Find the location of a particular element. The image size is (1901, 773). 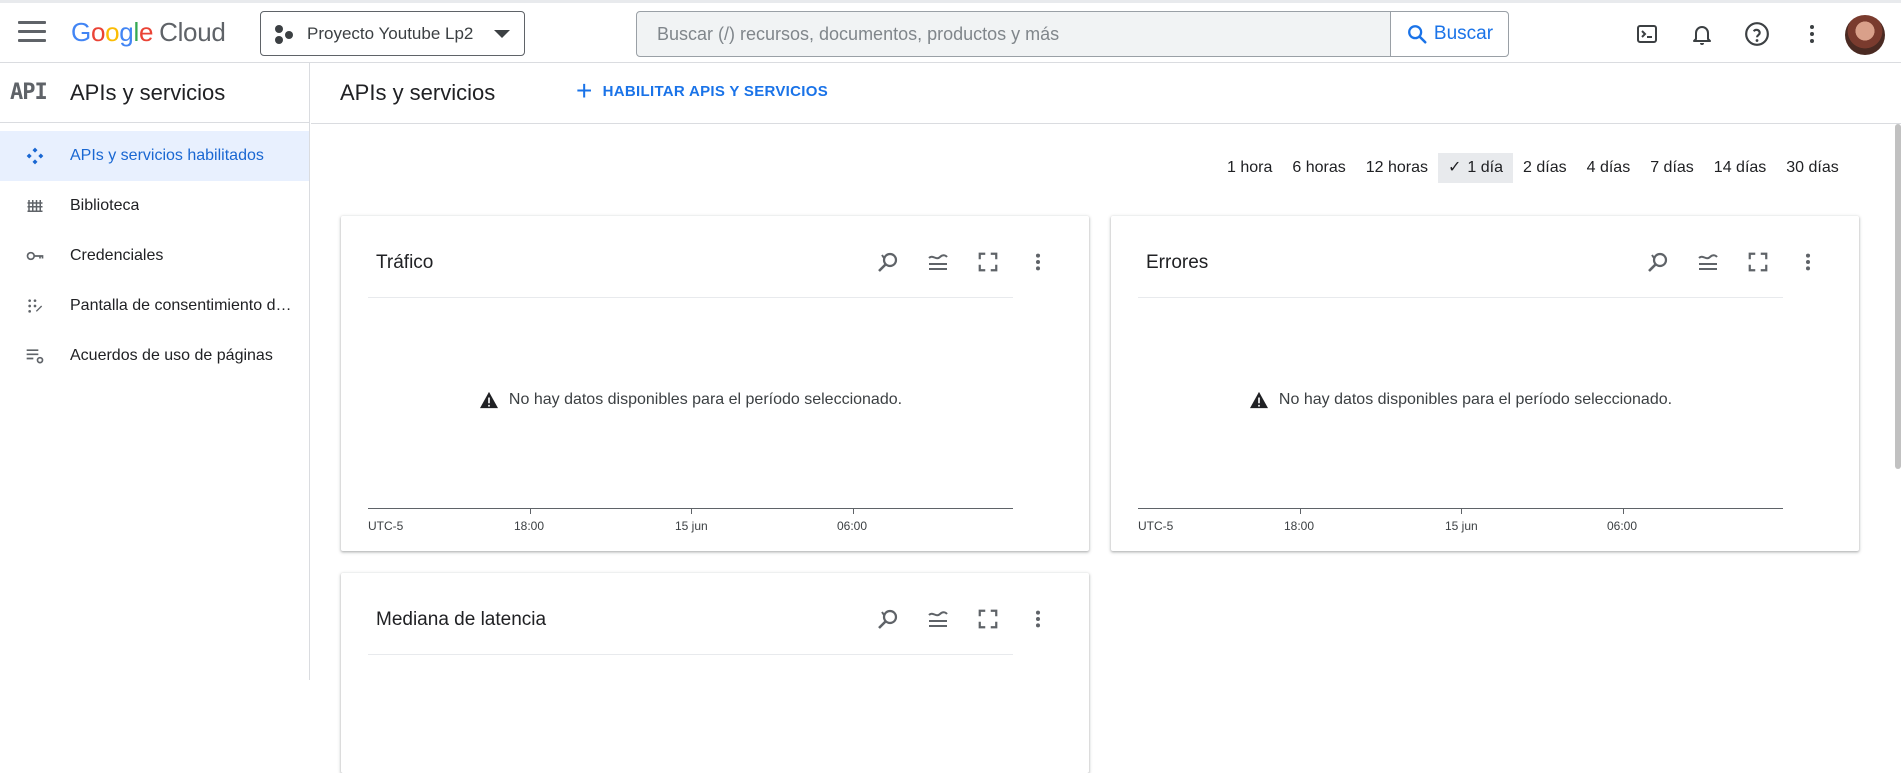

card-title: Tráfico is located at coordinates (405, 262).